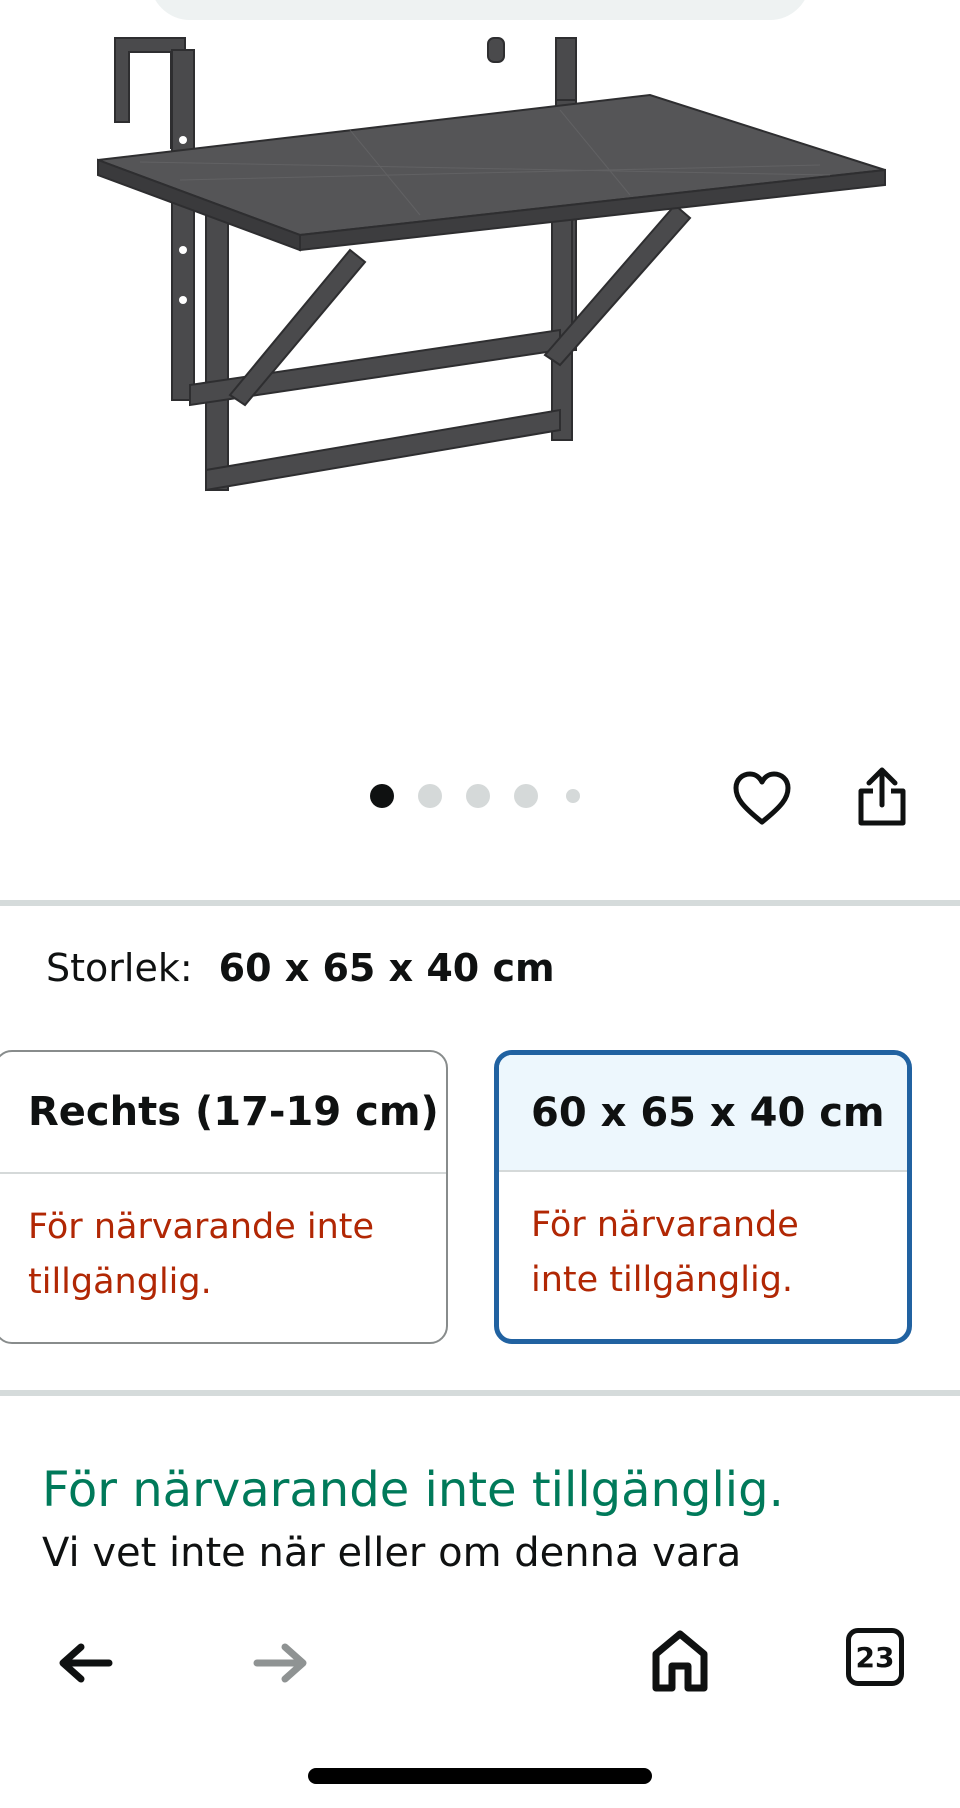 This screenshot has height=1808, width=960. I want to click on home-icon, so click(680, 1661).